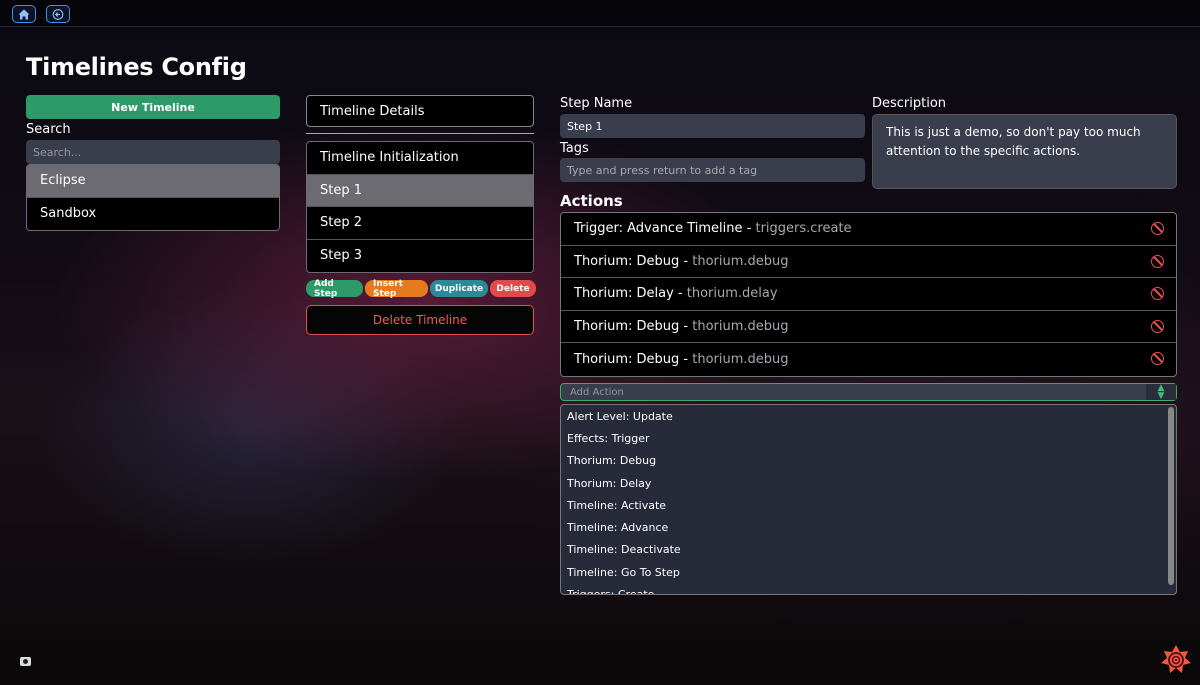 The image size is (1200, 685). Describe the element at coordinates (153, 214) in the screenshot. I see `timeline-item-sandbox: Sandbox` at that location.